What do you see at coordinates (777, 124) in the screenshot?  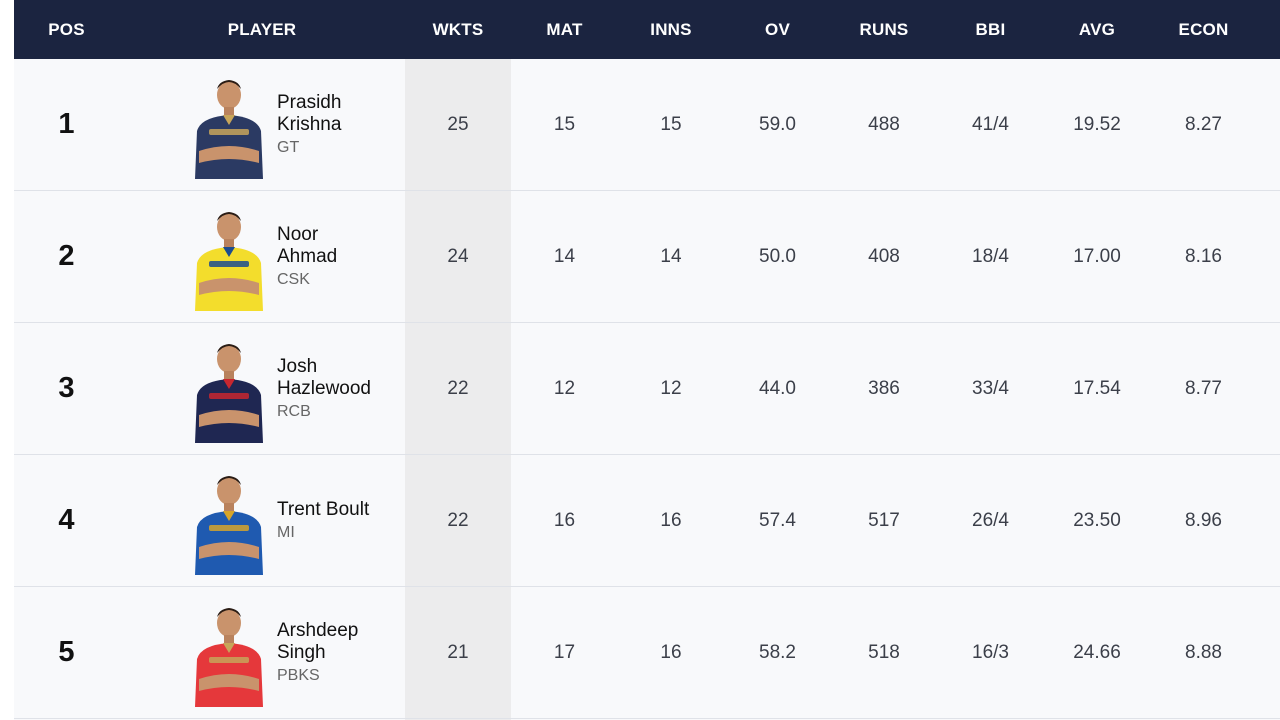 I see `overs-value: 59.0` at bounding box center [777, 124].